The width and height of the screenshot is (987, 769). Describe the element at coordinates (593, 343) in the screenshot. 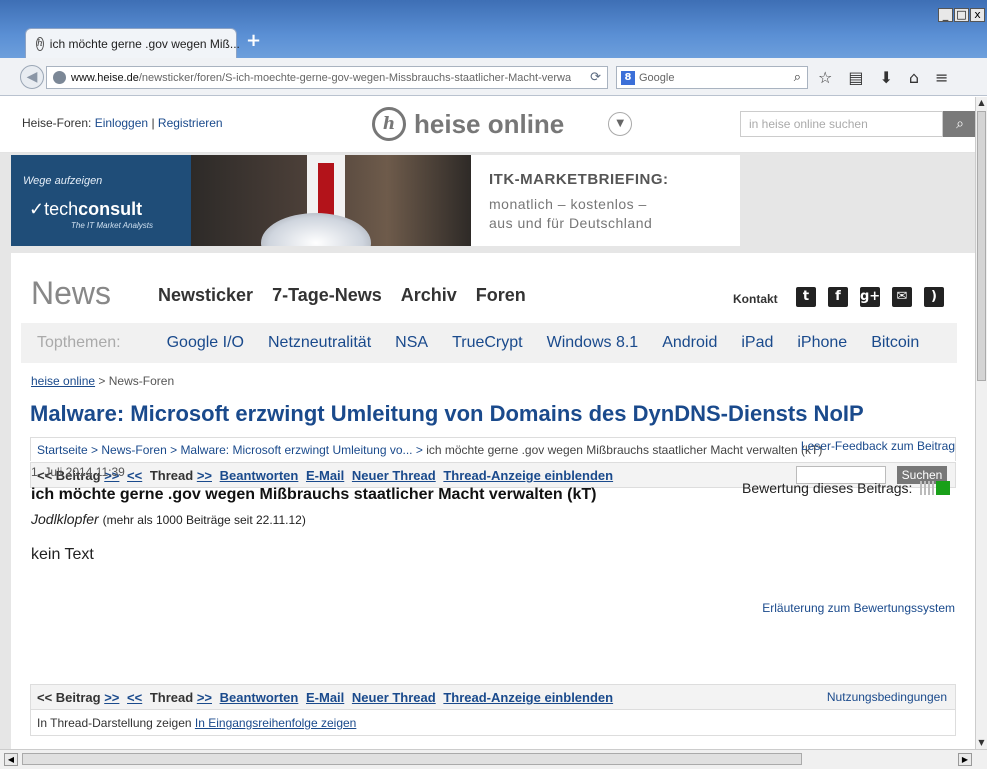

I see `topic-windows-81: Windows 8.1` at that location.